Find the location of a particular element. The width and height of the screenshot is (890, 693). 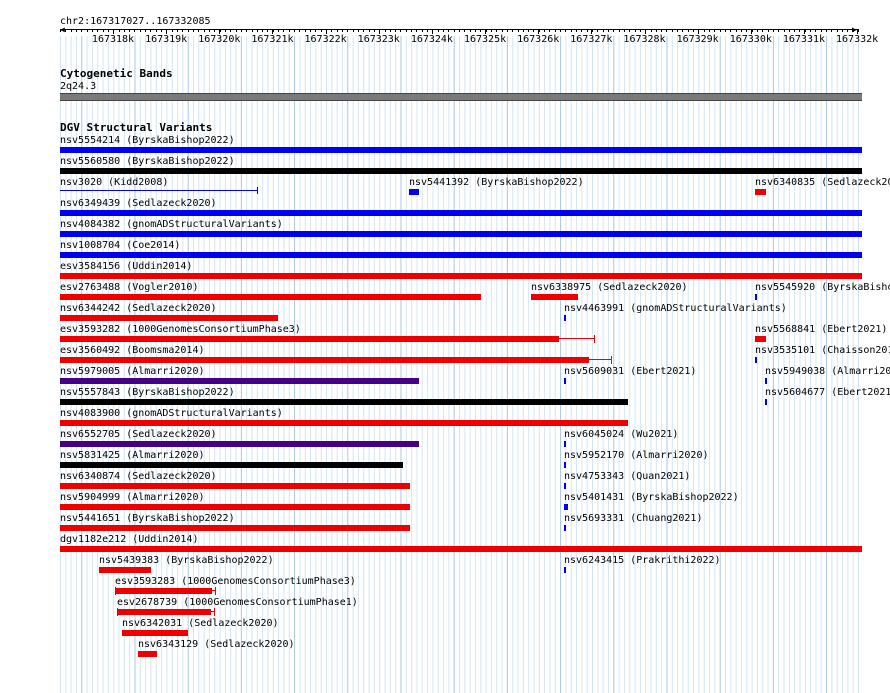

cytoband-track-title: Cytogenetic Bands is located at coordinates (116, 73).